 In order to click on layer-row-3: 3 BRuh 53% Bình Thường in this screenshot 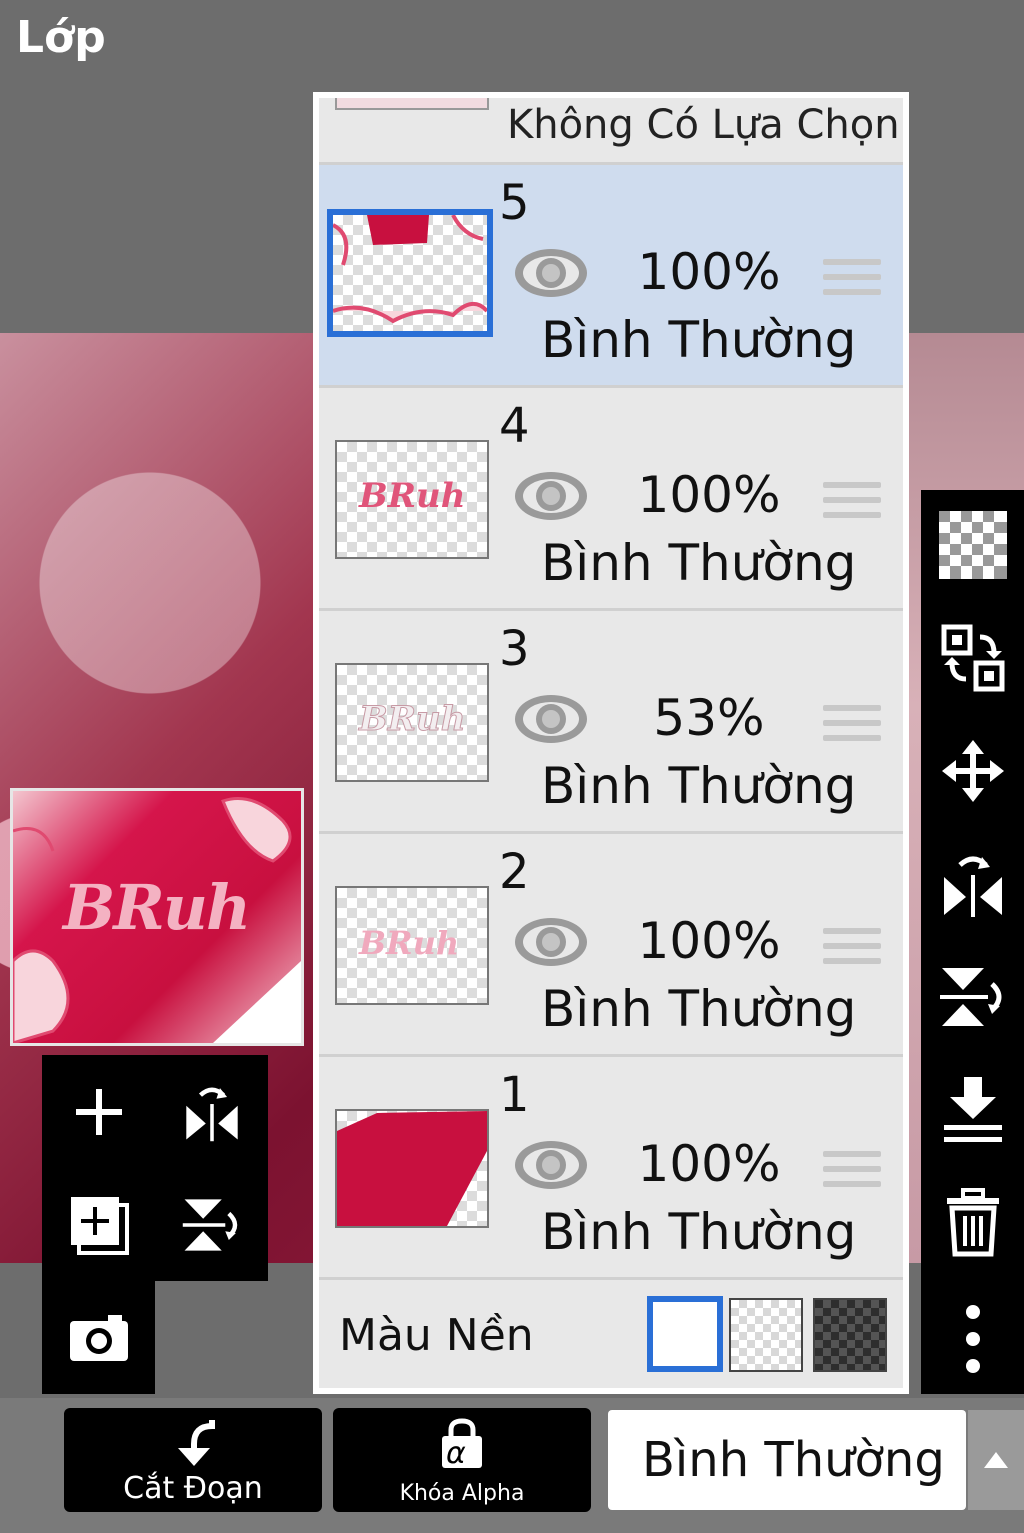, I will do `click(611, 722)`.